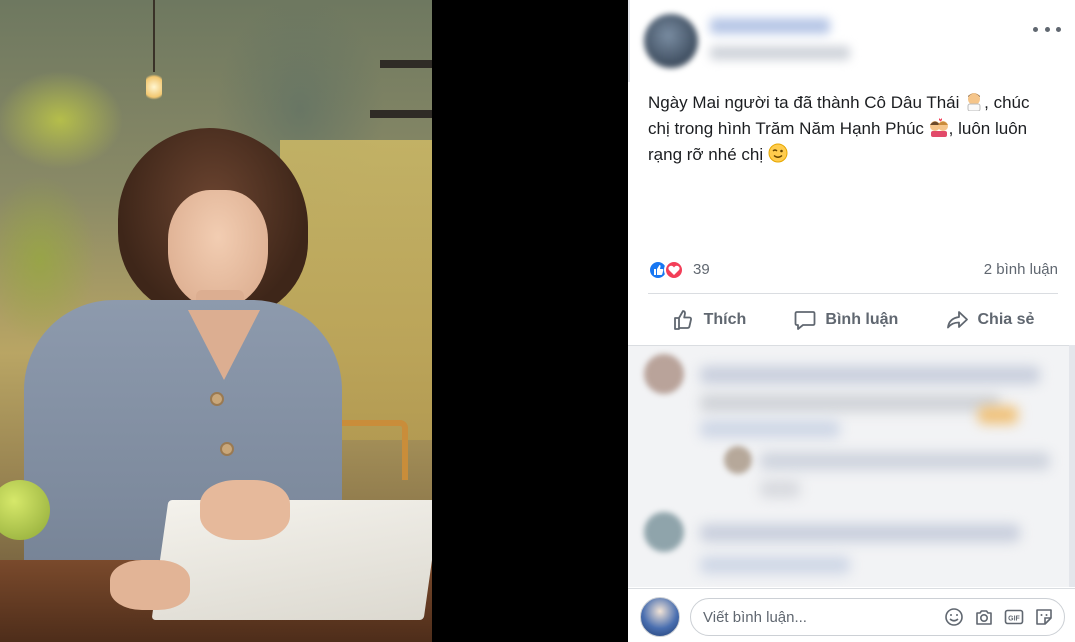 This screenshot has height=642, width=1075. What do you see at coordinates (674, 270) in the screenshot?
I see `love-reaction-icon` at bounding box center [674, 270].